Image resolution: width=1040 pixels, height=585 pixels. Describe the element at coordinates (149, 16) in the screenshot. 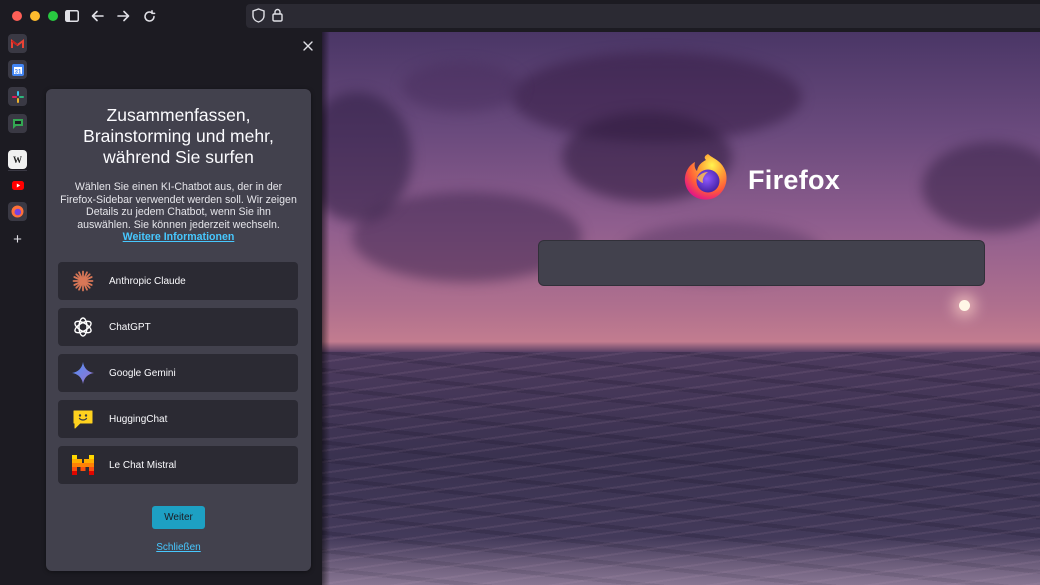

I see `reload-icon` at that location.